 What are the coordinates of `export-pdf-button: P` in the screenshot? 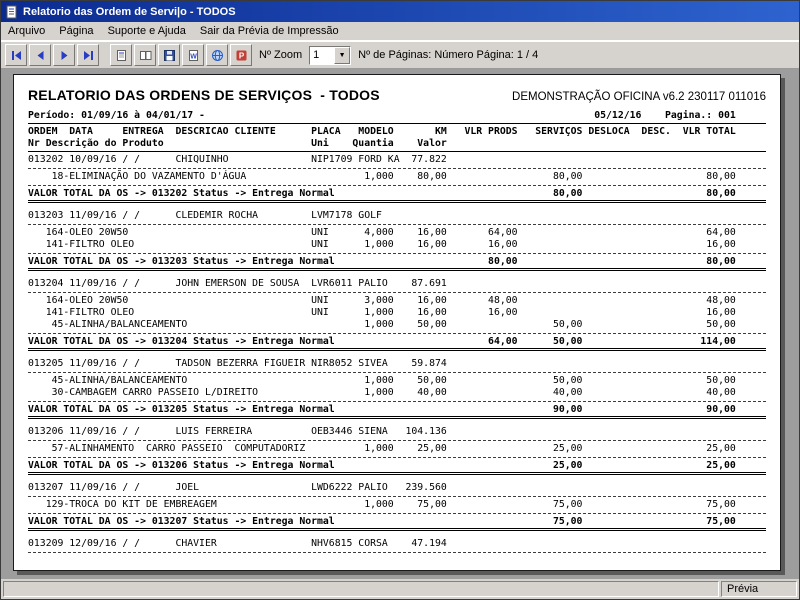 It's located at (241, 55).